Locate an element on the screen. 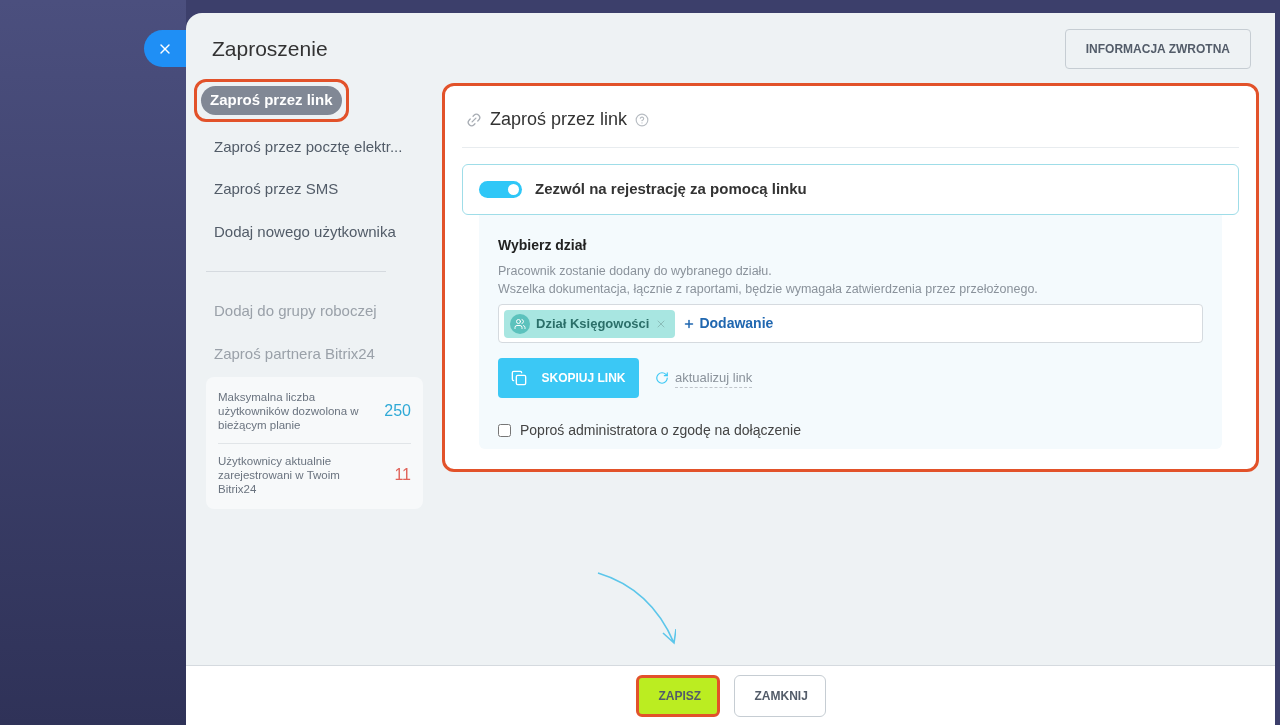 This screenshot has height=725, width=1280. department-field: Dział Księgowości Dodawanie is located at coordinates (850, 323).